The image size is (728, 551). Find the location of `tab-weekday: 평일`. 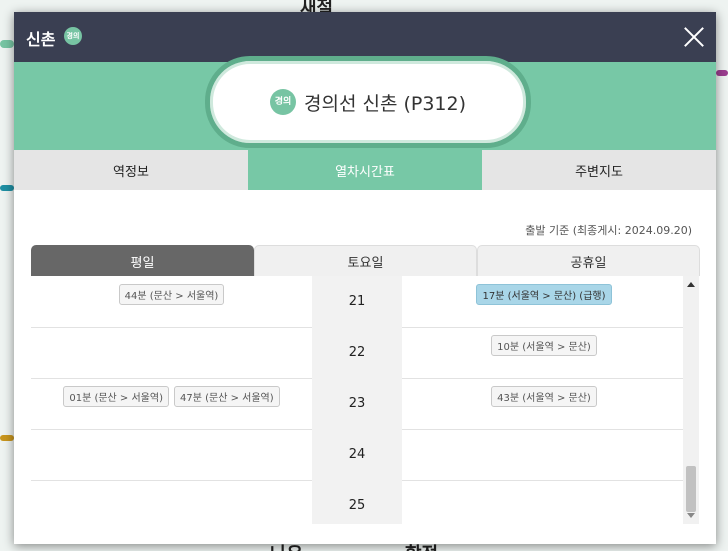

tab-weekday: 평일 is located at coordinates (142, 260).